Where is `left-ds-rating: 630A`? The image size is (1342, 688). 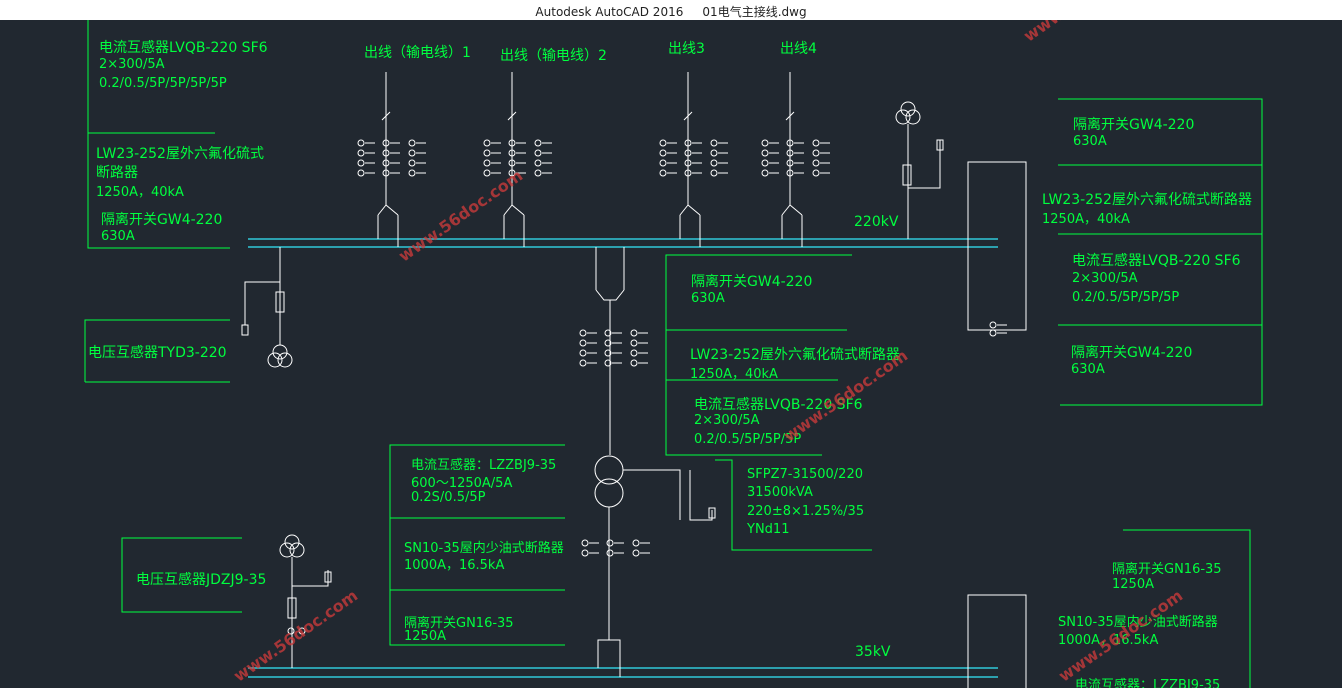
left-ds-rating: 630A is located at coordinates (118, 236).